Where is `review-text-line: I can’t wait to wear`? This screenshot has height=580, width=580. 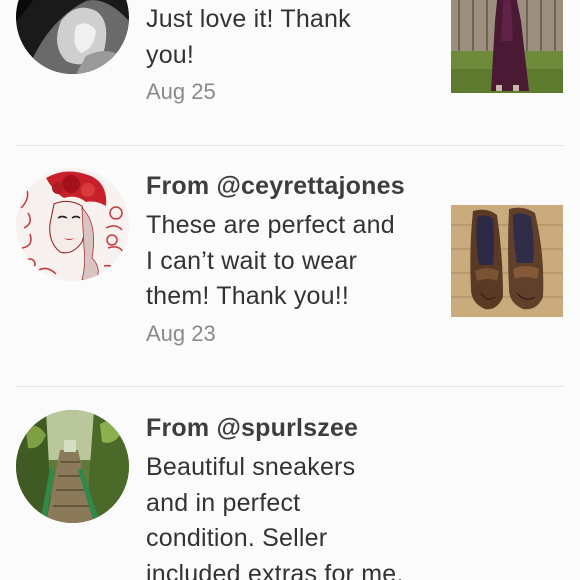 review-text-line: I can’t wait to wear is located at coordinates (252, 260).